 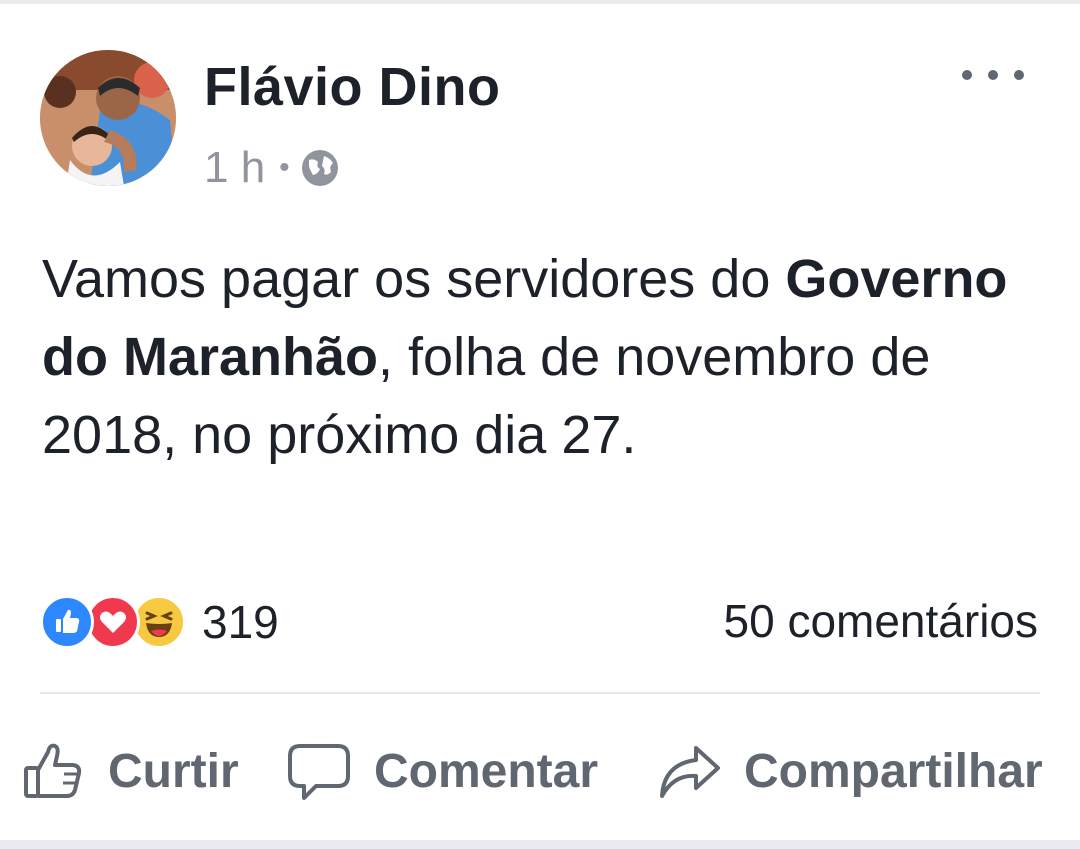 I want to click on action-bar: Curtir Comentar Compartilhar, so click(x=540, y=771).